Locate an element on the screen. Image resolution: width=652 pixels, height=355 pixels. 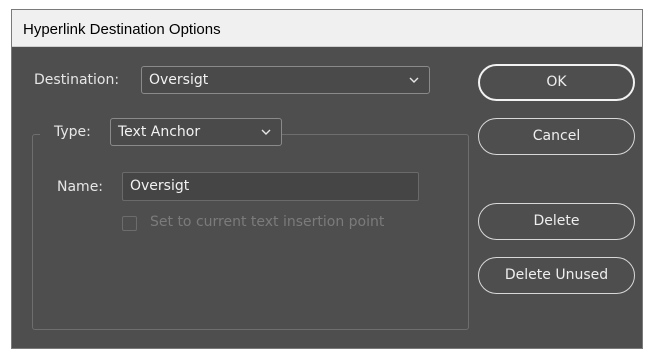
insertion-point-checkbox is located at coordinates (129, 223).